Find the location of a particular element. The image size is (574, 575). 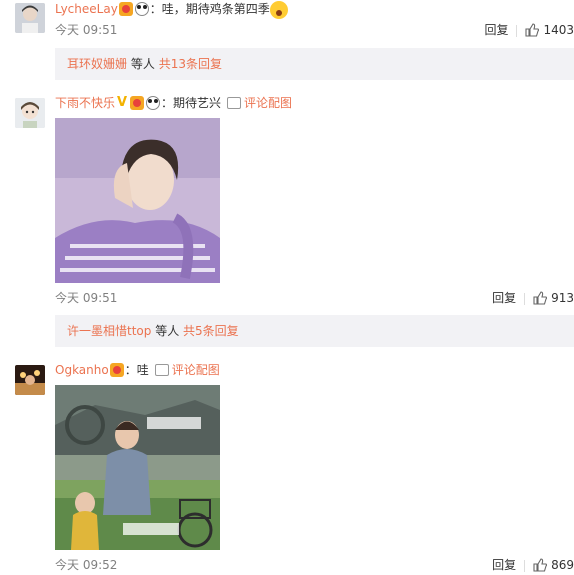

like-count: 913 is located at coordinates (562, 298).